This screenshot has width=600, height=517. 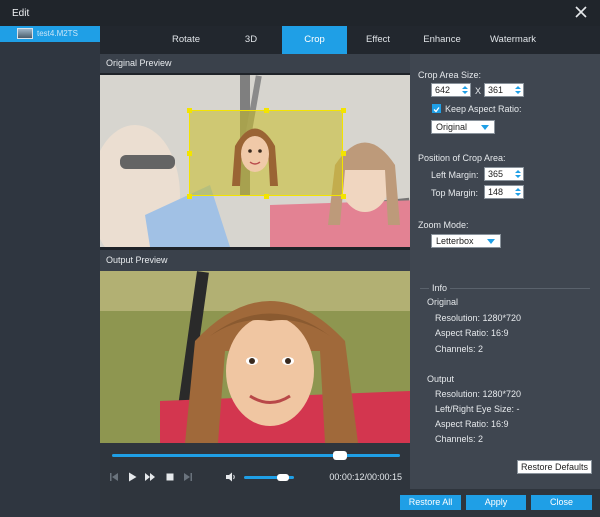 I want to click on output-resolution: Resolution: 1280*720, so click(x=478, y=394).